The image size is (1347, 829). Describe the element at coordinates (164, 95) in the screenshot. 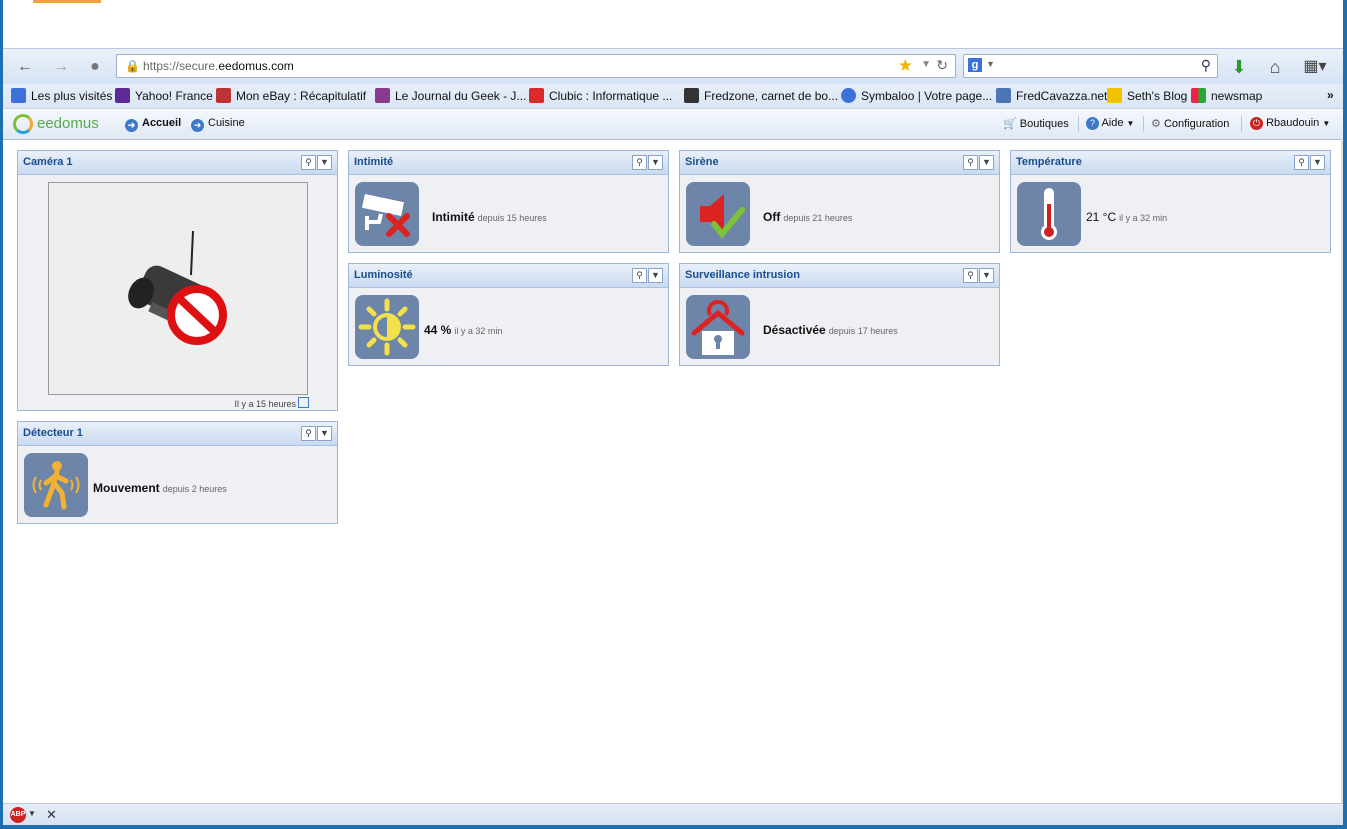

I see `bookmark-item: Yahoo! France` at that location.